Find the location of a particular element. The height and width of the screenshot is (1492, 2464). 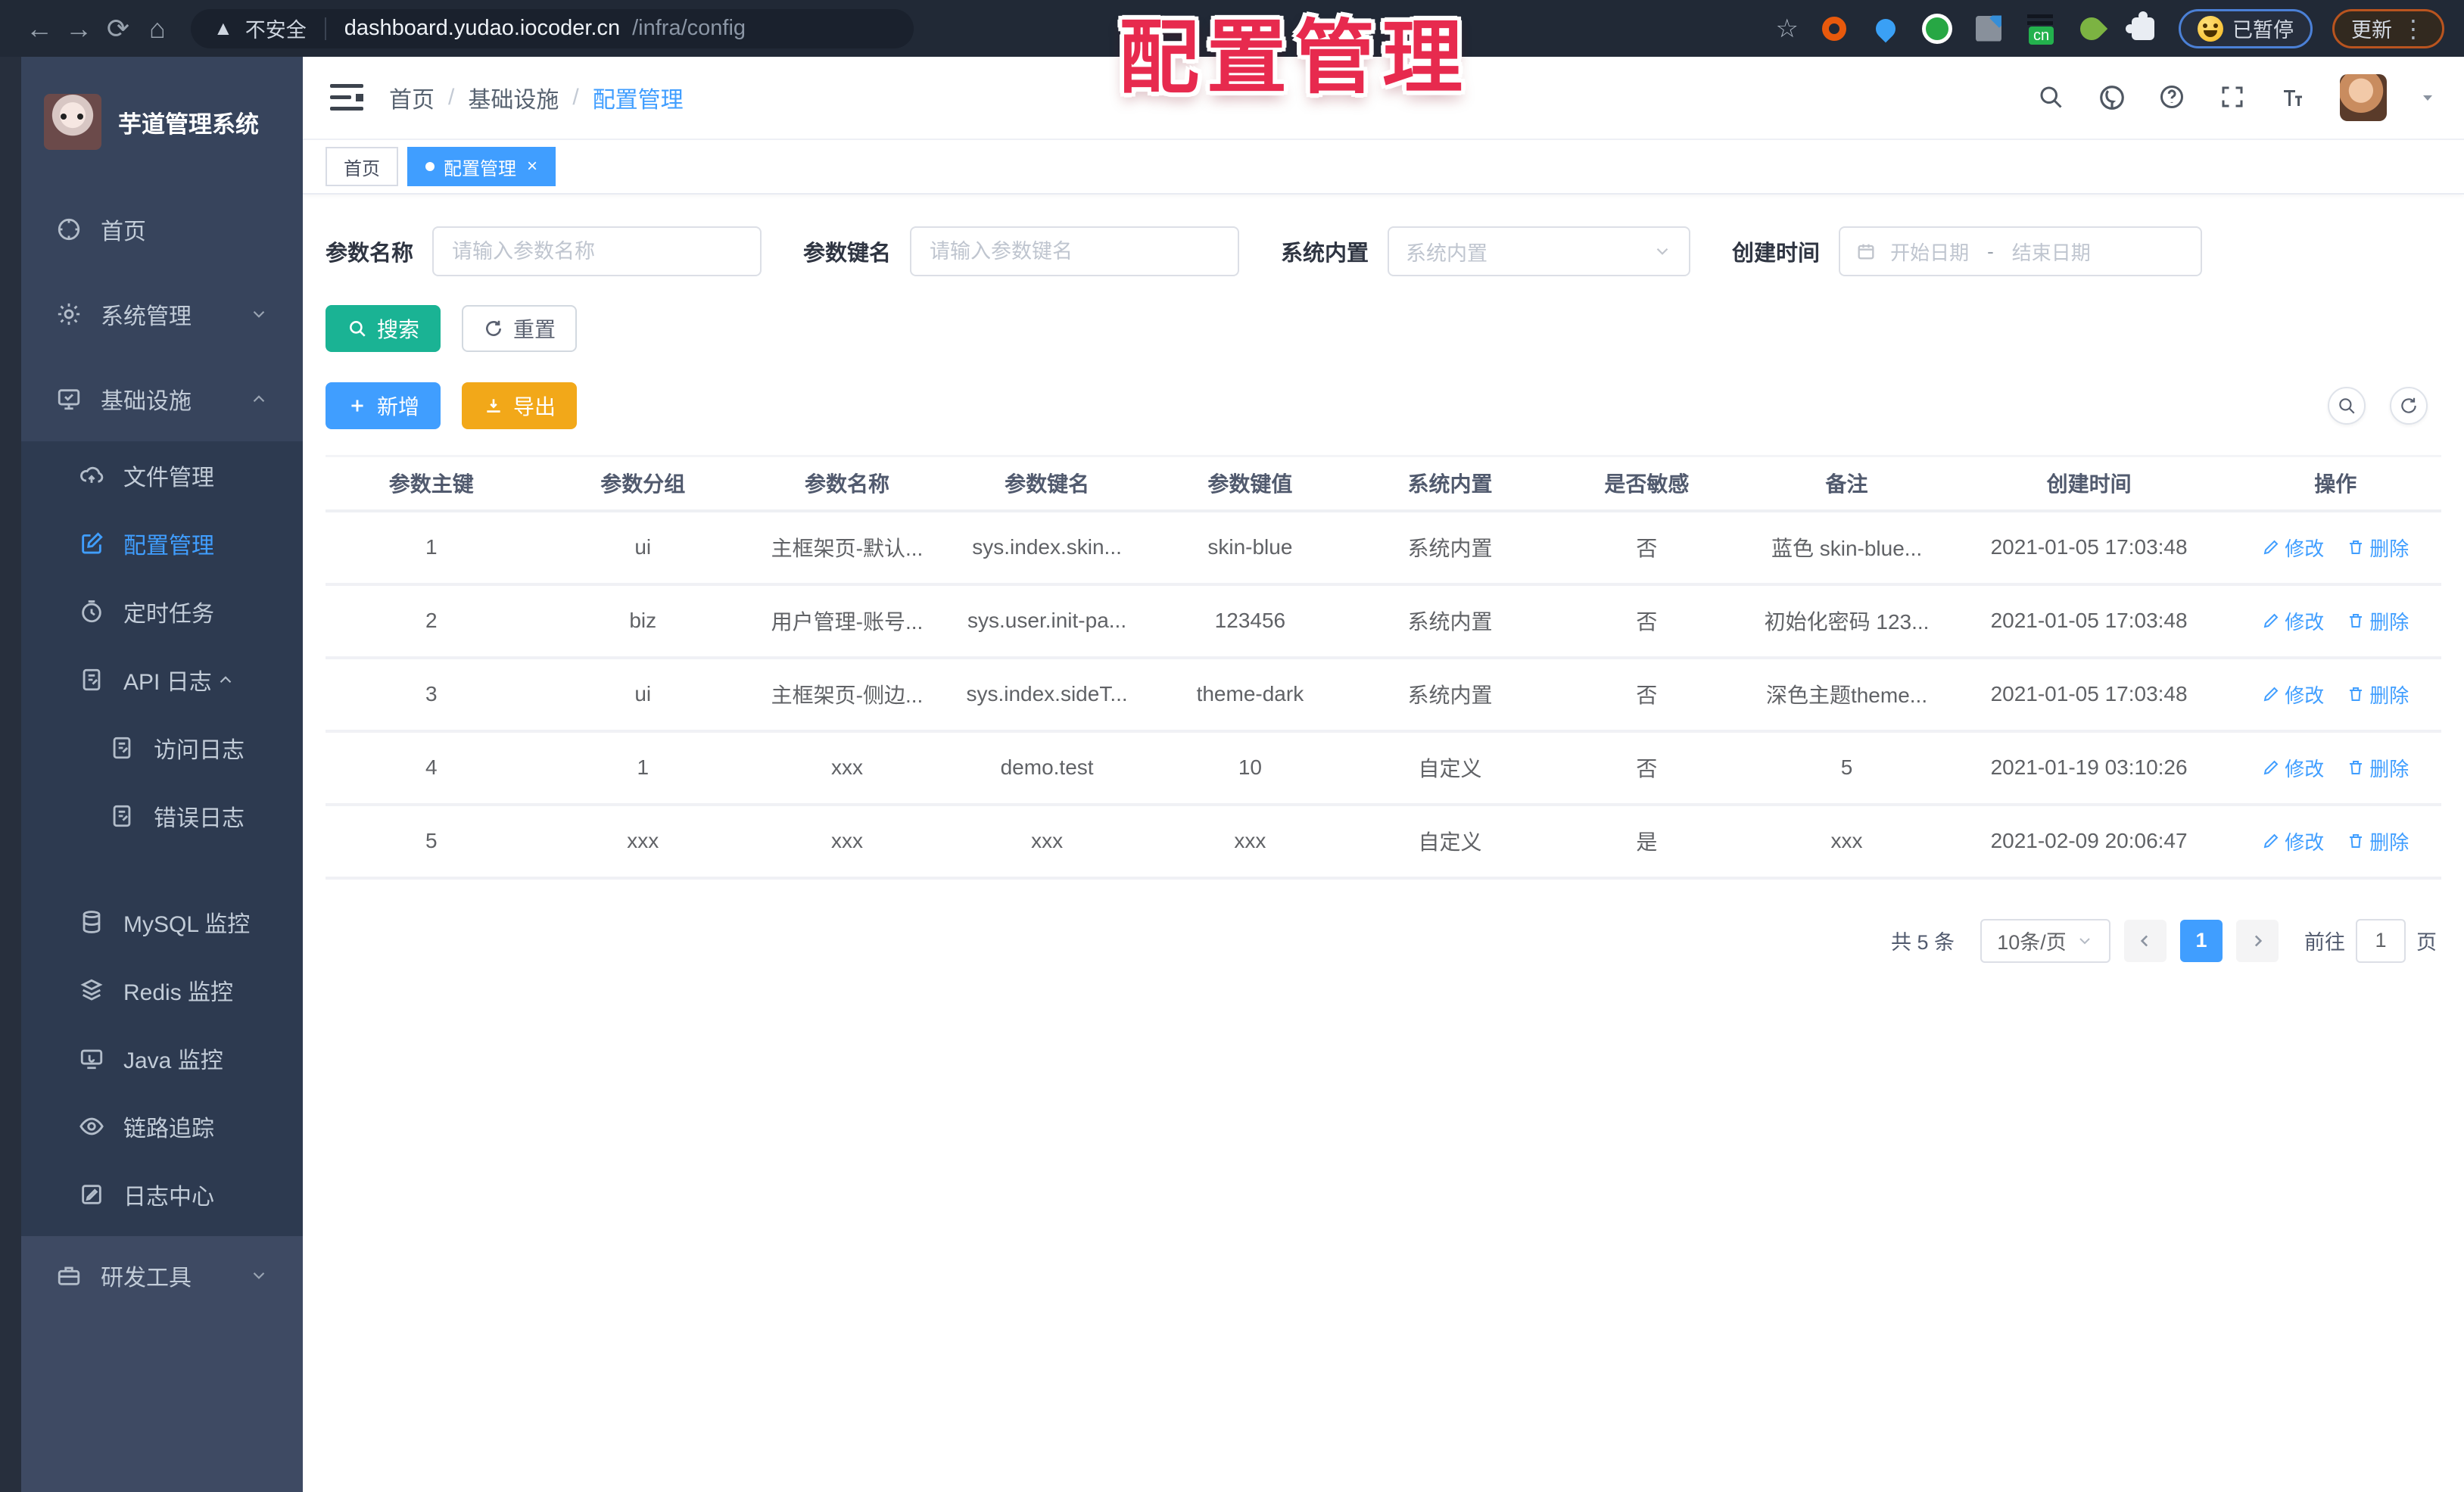

param-key-input is located at coordinates (1075, 251).